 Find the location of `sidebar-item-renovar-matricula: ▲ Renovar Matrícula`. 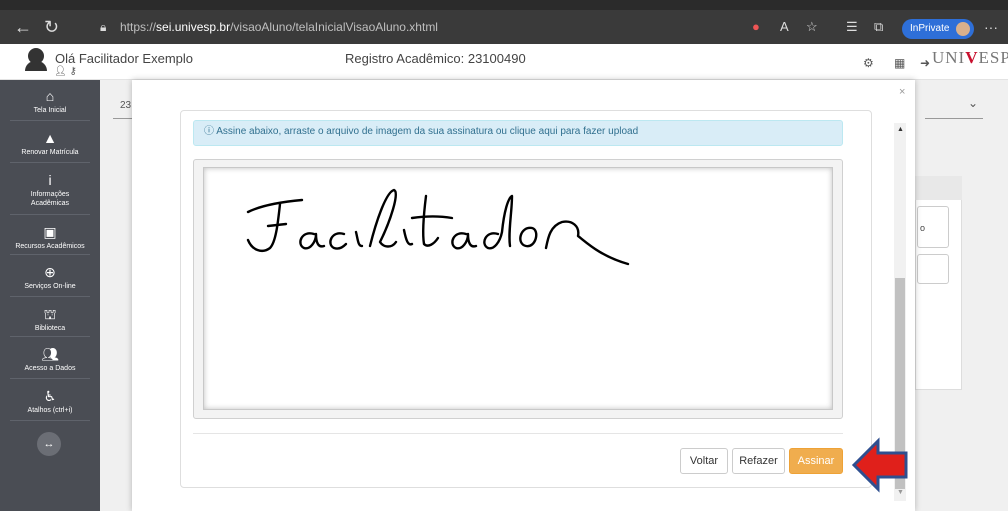

sidebar-item-renovar-matricula: ▲ Renovar Matrícula is located at coordinates (50, 143).